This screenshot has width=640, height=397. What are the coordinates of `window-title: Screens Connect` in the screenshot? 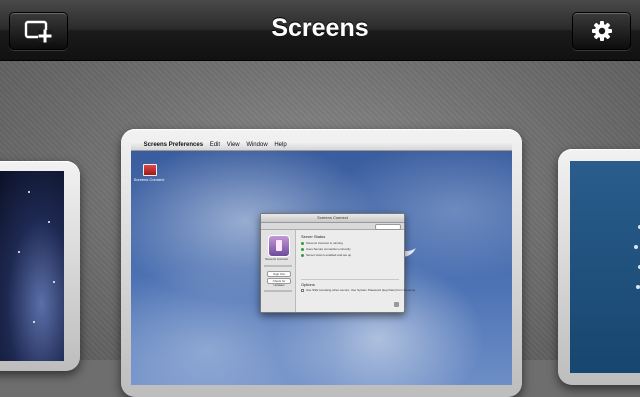 It's located at (332, 218).